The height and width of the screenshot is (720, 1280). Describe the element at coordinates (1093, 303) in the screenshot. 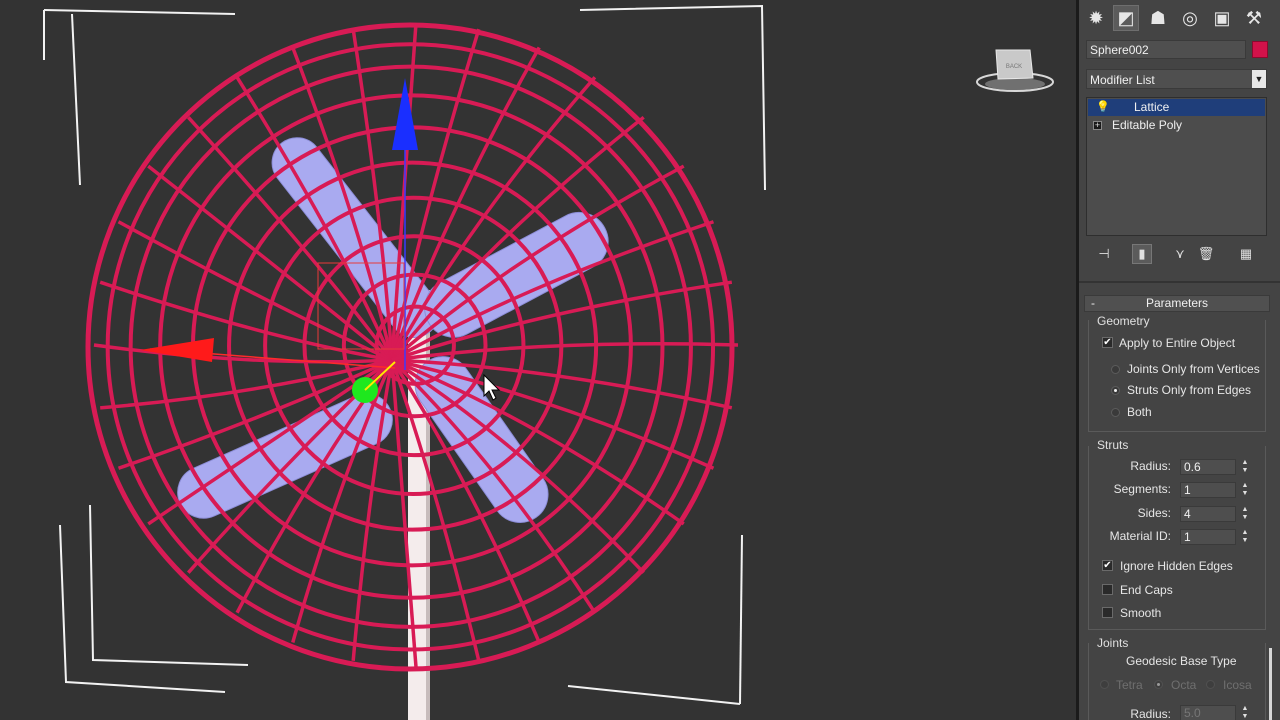

I see `collapse-minus-icon: -` at that location.